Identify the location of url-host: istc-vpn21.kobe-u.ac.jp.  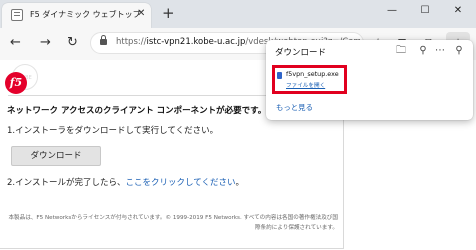
(196, 42).